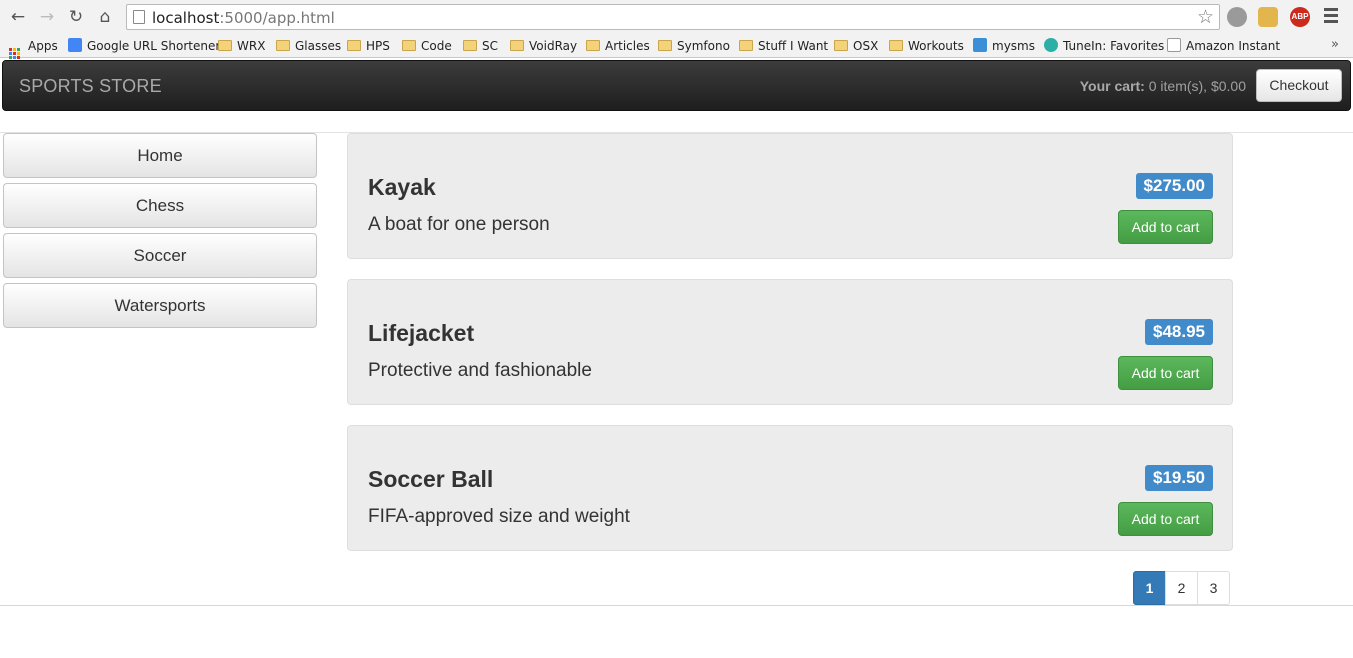 The width and height of the screenshot is (1353, 658). I want to click on cart-value: 0 item(s), $0.00, so click(1197, 86).